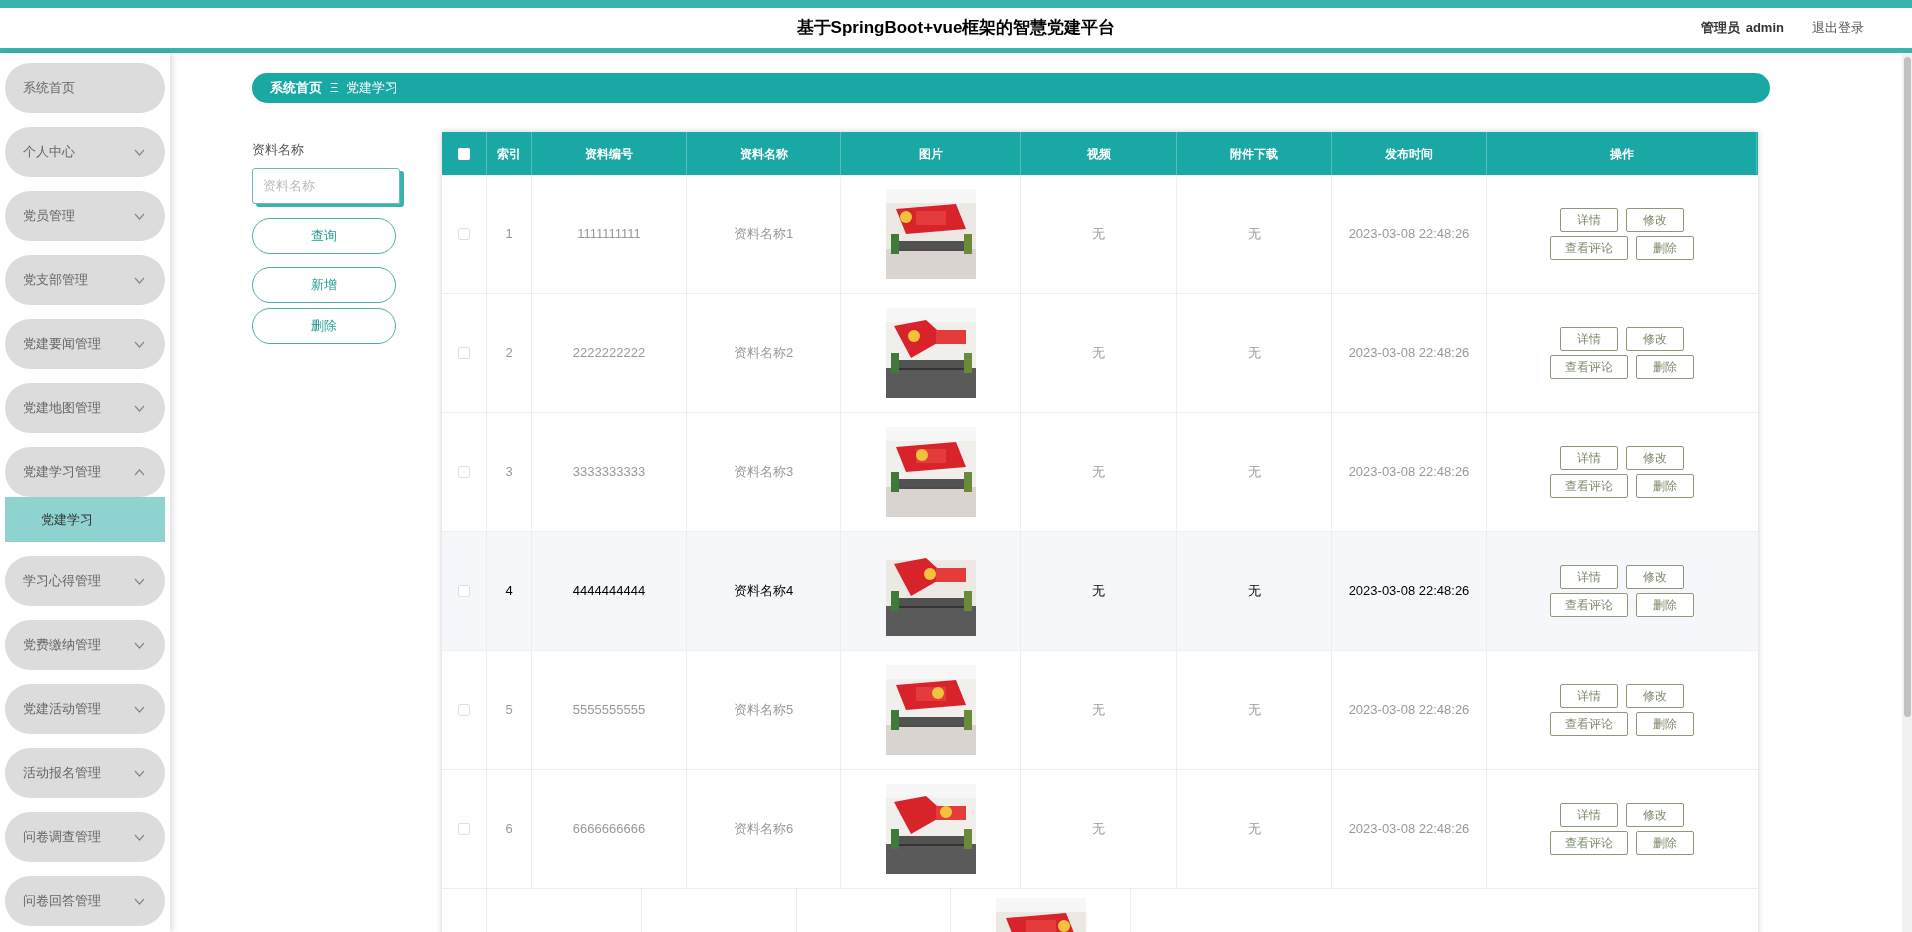 The height and width of the screenshot is (932, 1912). I want to click on table-cell-text: 4, so click(509, 591).